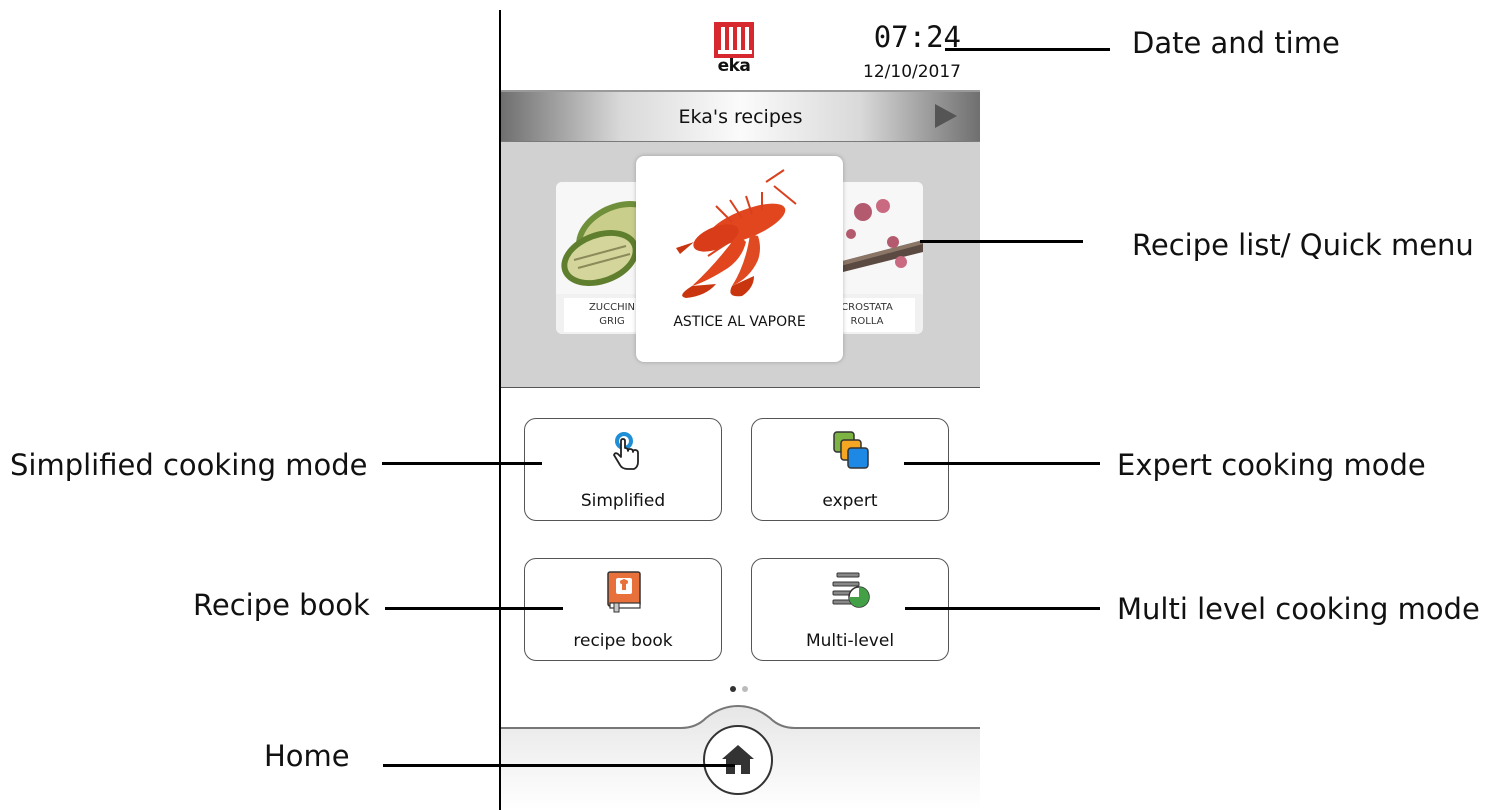  I want to click on eka-logo: eka, so click(734, 50).